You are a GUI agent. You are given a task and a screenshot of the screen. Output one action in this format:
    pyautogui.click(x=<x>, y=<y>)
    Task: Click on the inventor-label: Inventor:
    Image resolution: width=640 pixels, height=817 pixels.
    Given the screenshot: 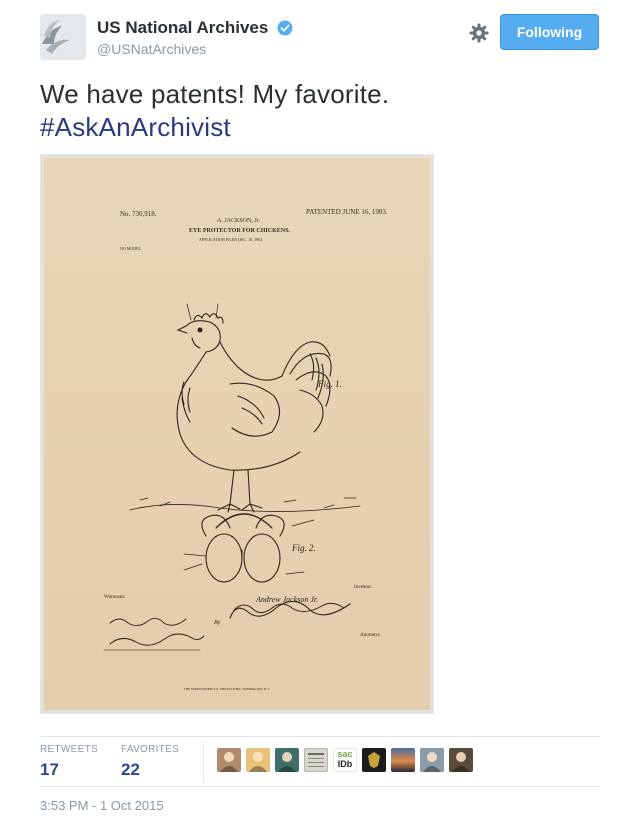 What is the action you would take?
    pyautogui.click(x=363, y=587)
    